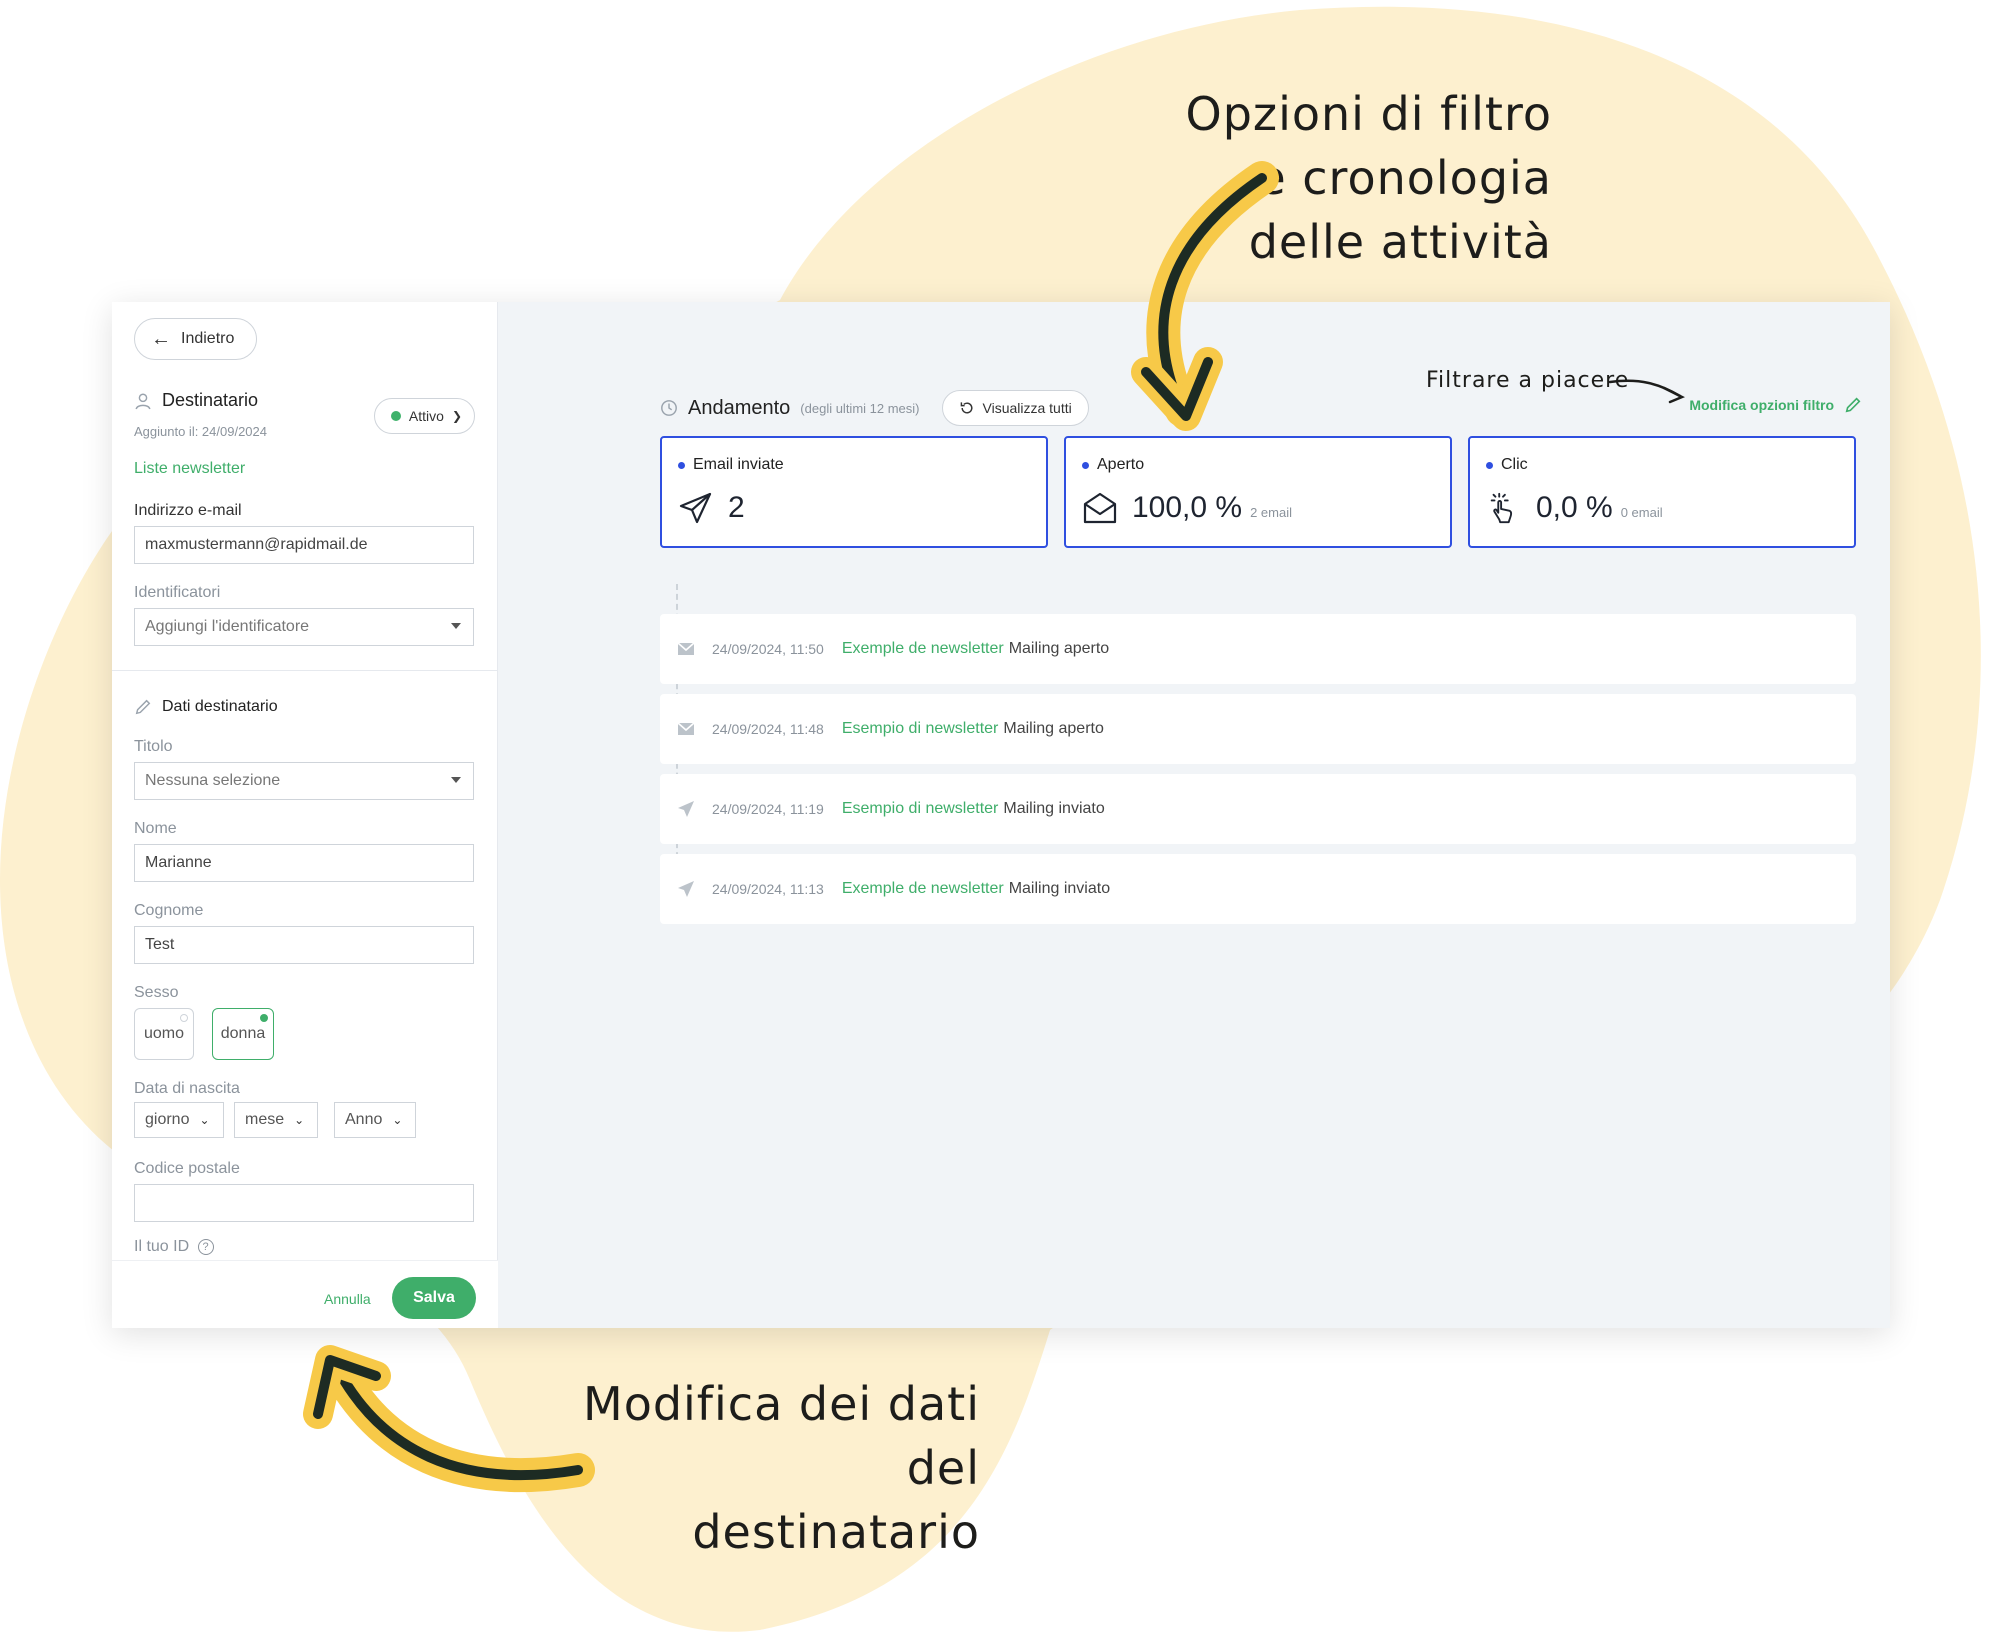  I want to click on help-icon: ?, so click(205, 1246).